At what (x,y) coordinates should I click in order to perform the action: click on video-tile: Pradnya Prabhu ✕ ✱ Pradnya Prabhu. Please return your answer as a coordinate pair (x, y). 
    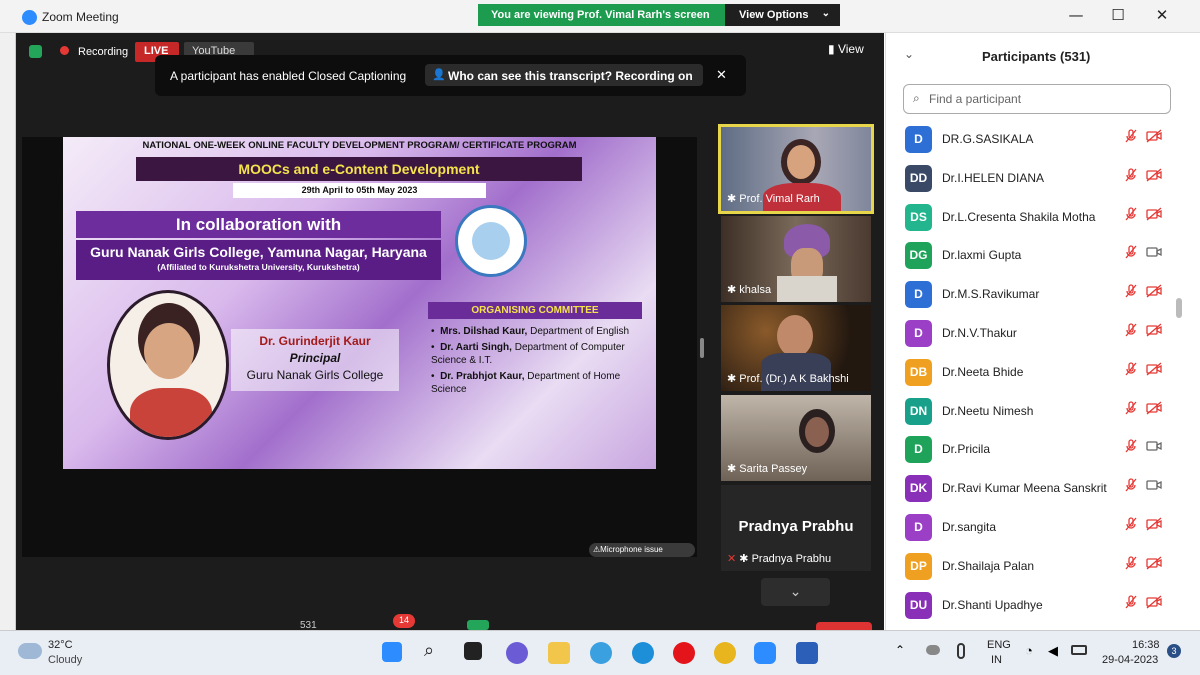
    Looking at the image, I should click on (796, 528).